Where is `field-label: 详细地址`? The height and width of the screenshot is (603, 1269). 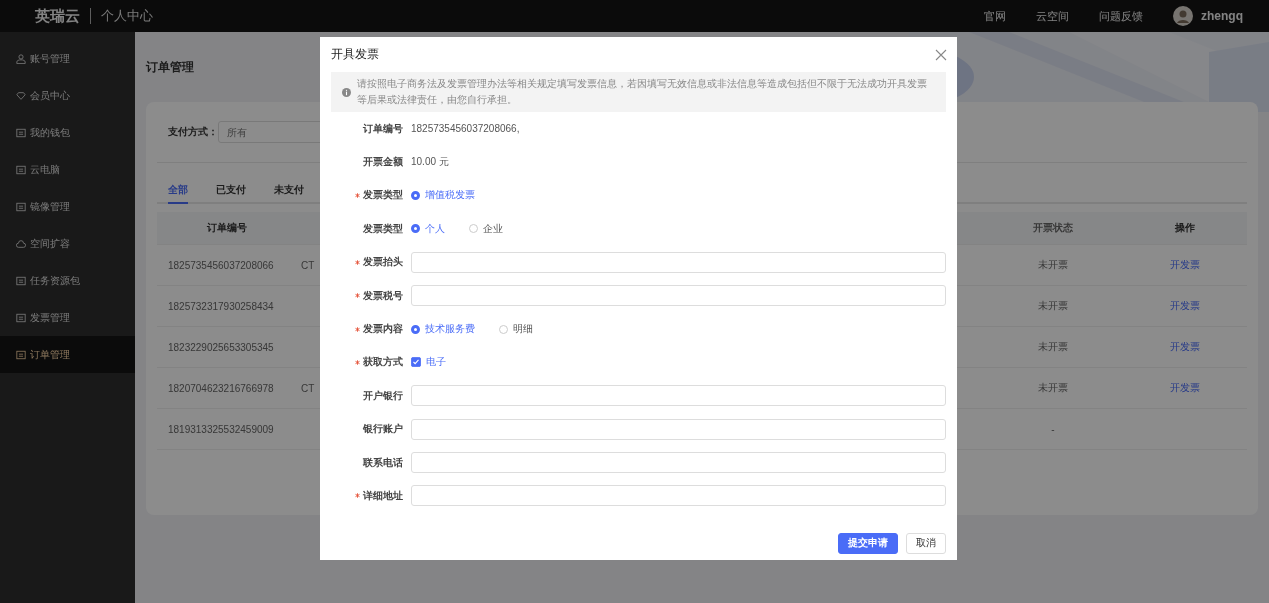 field-label: 详细地址 is located at coordinates (383, 496).